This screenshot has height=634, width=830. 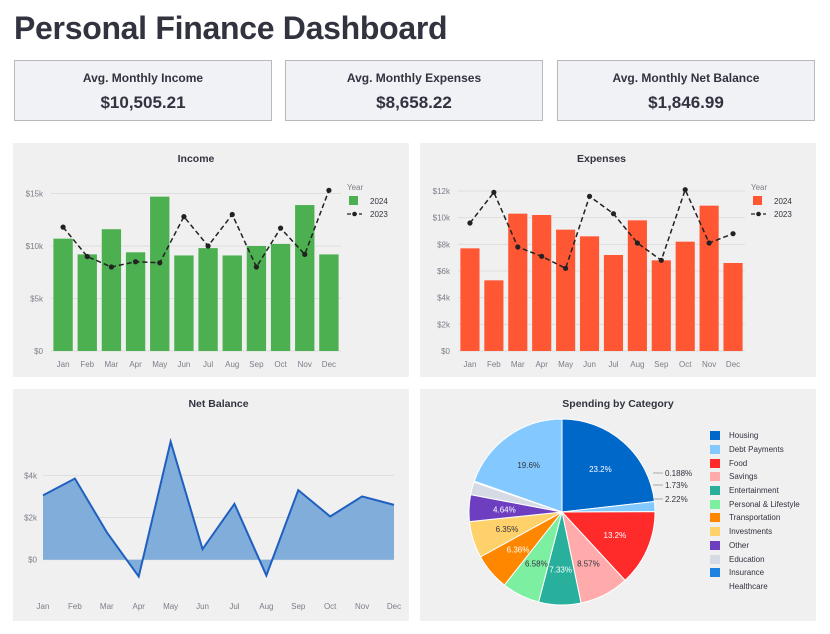 I want to click on metric-label: Avg. Monthly Income, so click(x=143, y=78).